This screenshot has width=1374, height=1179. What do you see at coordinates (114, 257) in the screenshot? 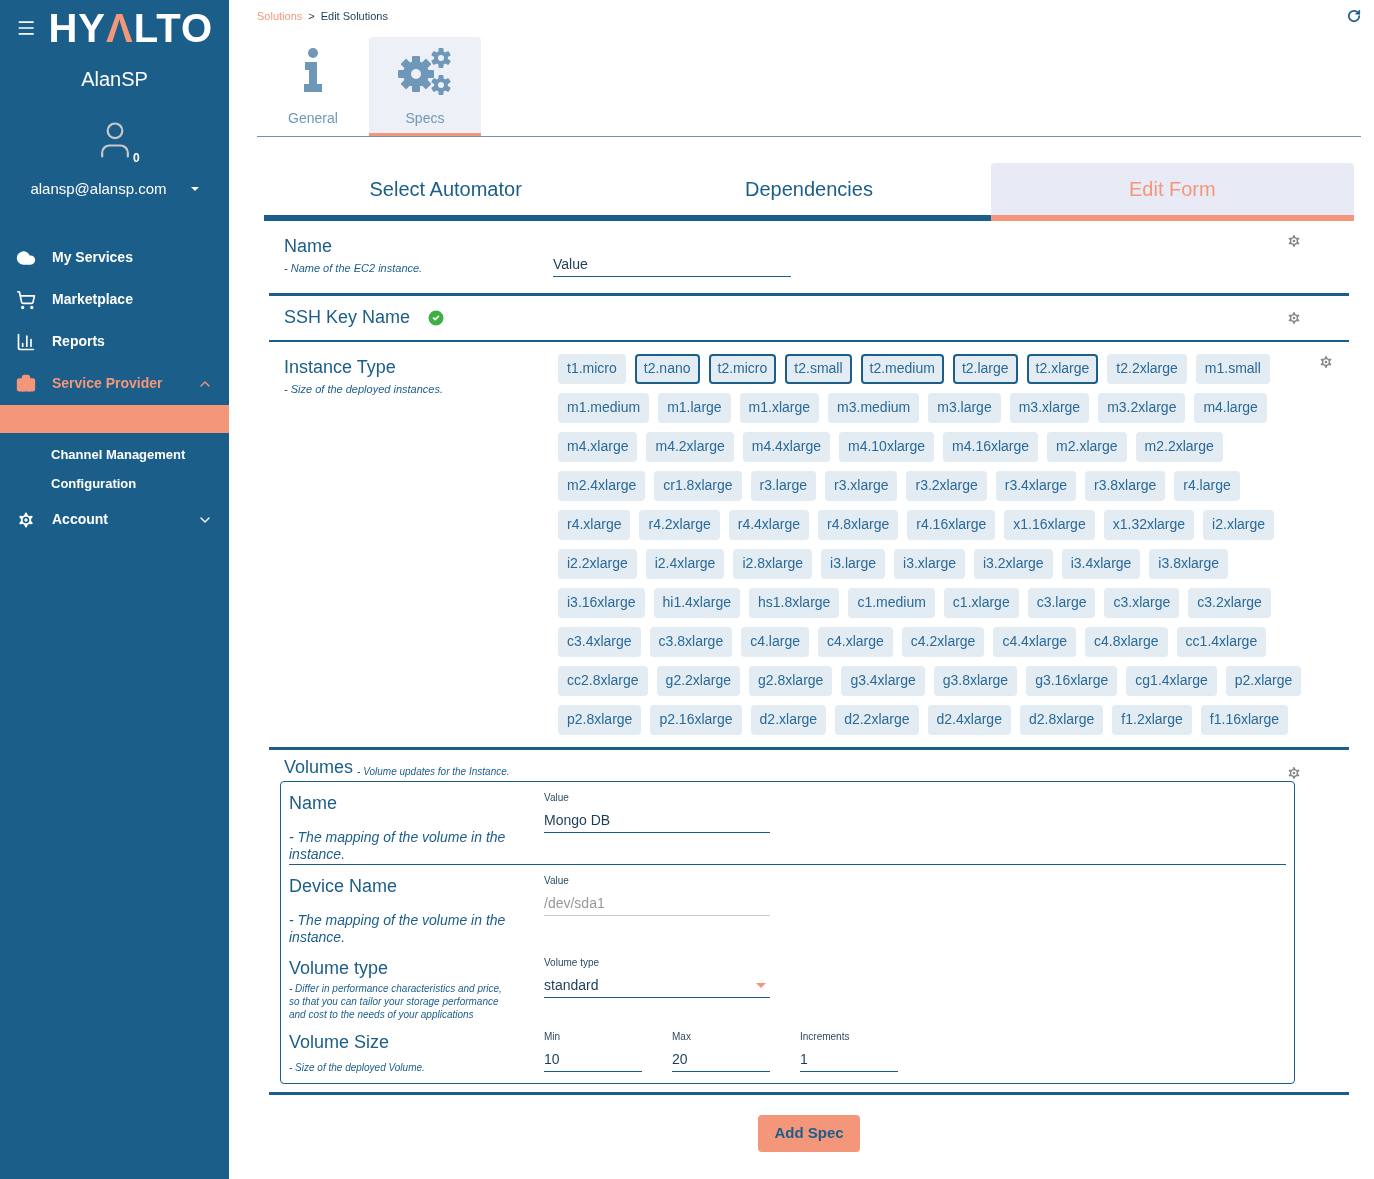
I see `nav-item: My Services` at bounding box center [114, 257].